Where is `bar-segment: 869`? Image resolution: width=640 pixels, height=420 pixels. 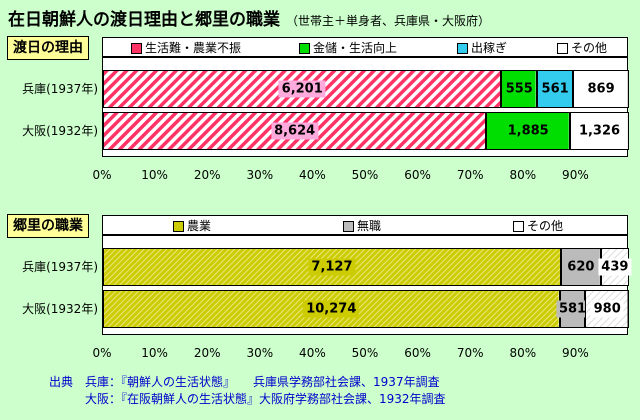
bar-segment: 869 is located at coordinates (601, 89).